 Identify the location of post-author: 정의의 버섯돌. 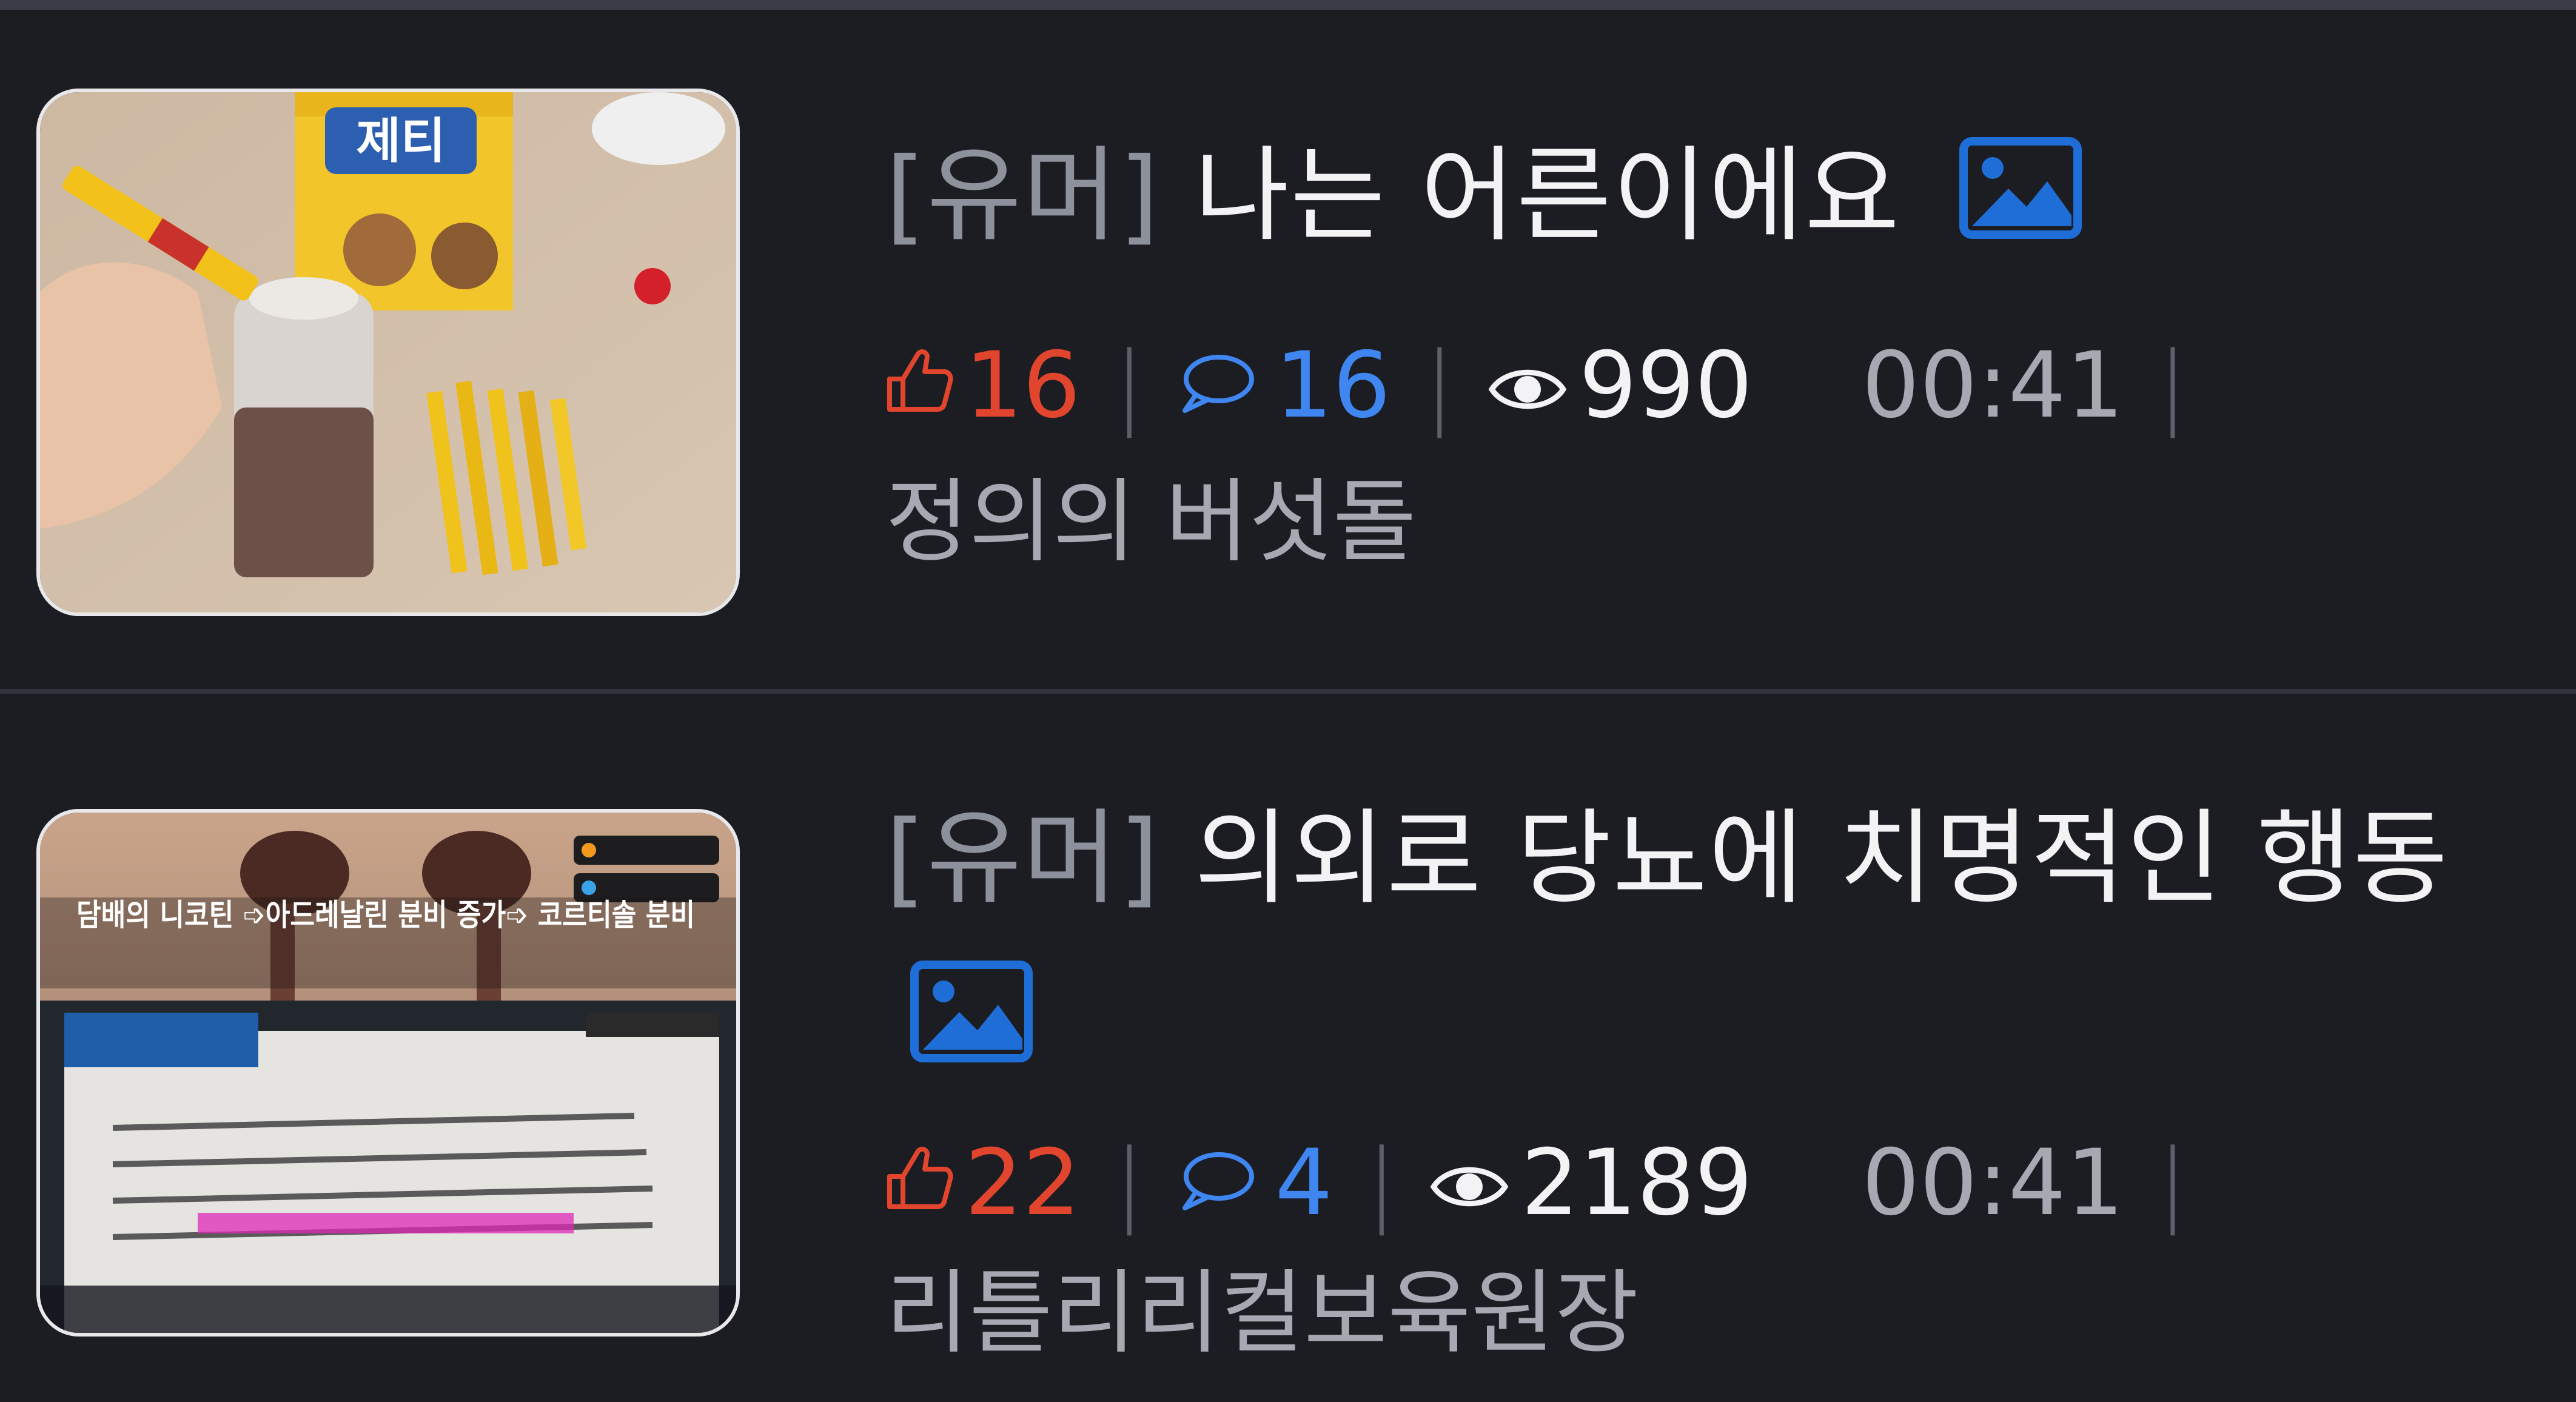
(1151, 522).